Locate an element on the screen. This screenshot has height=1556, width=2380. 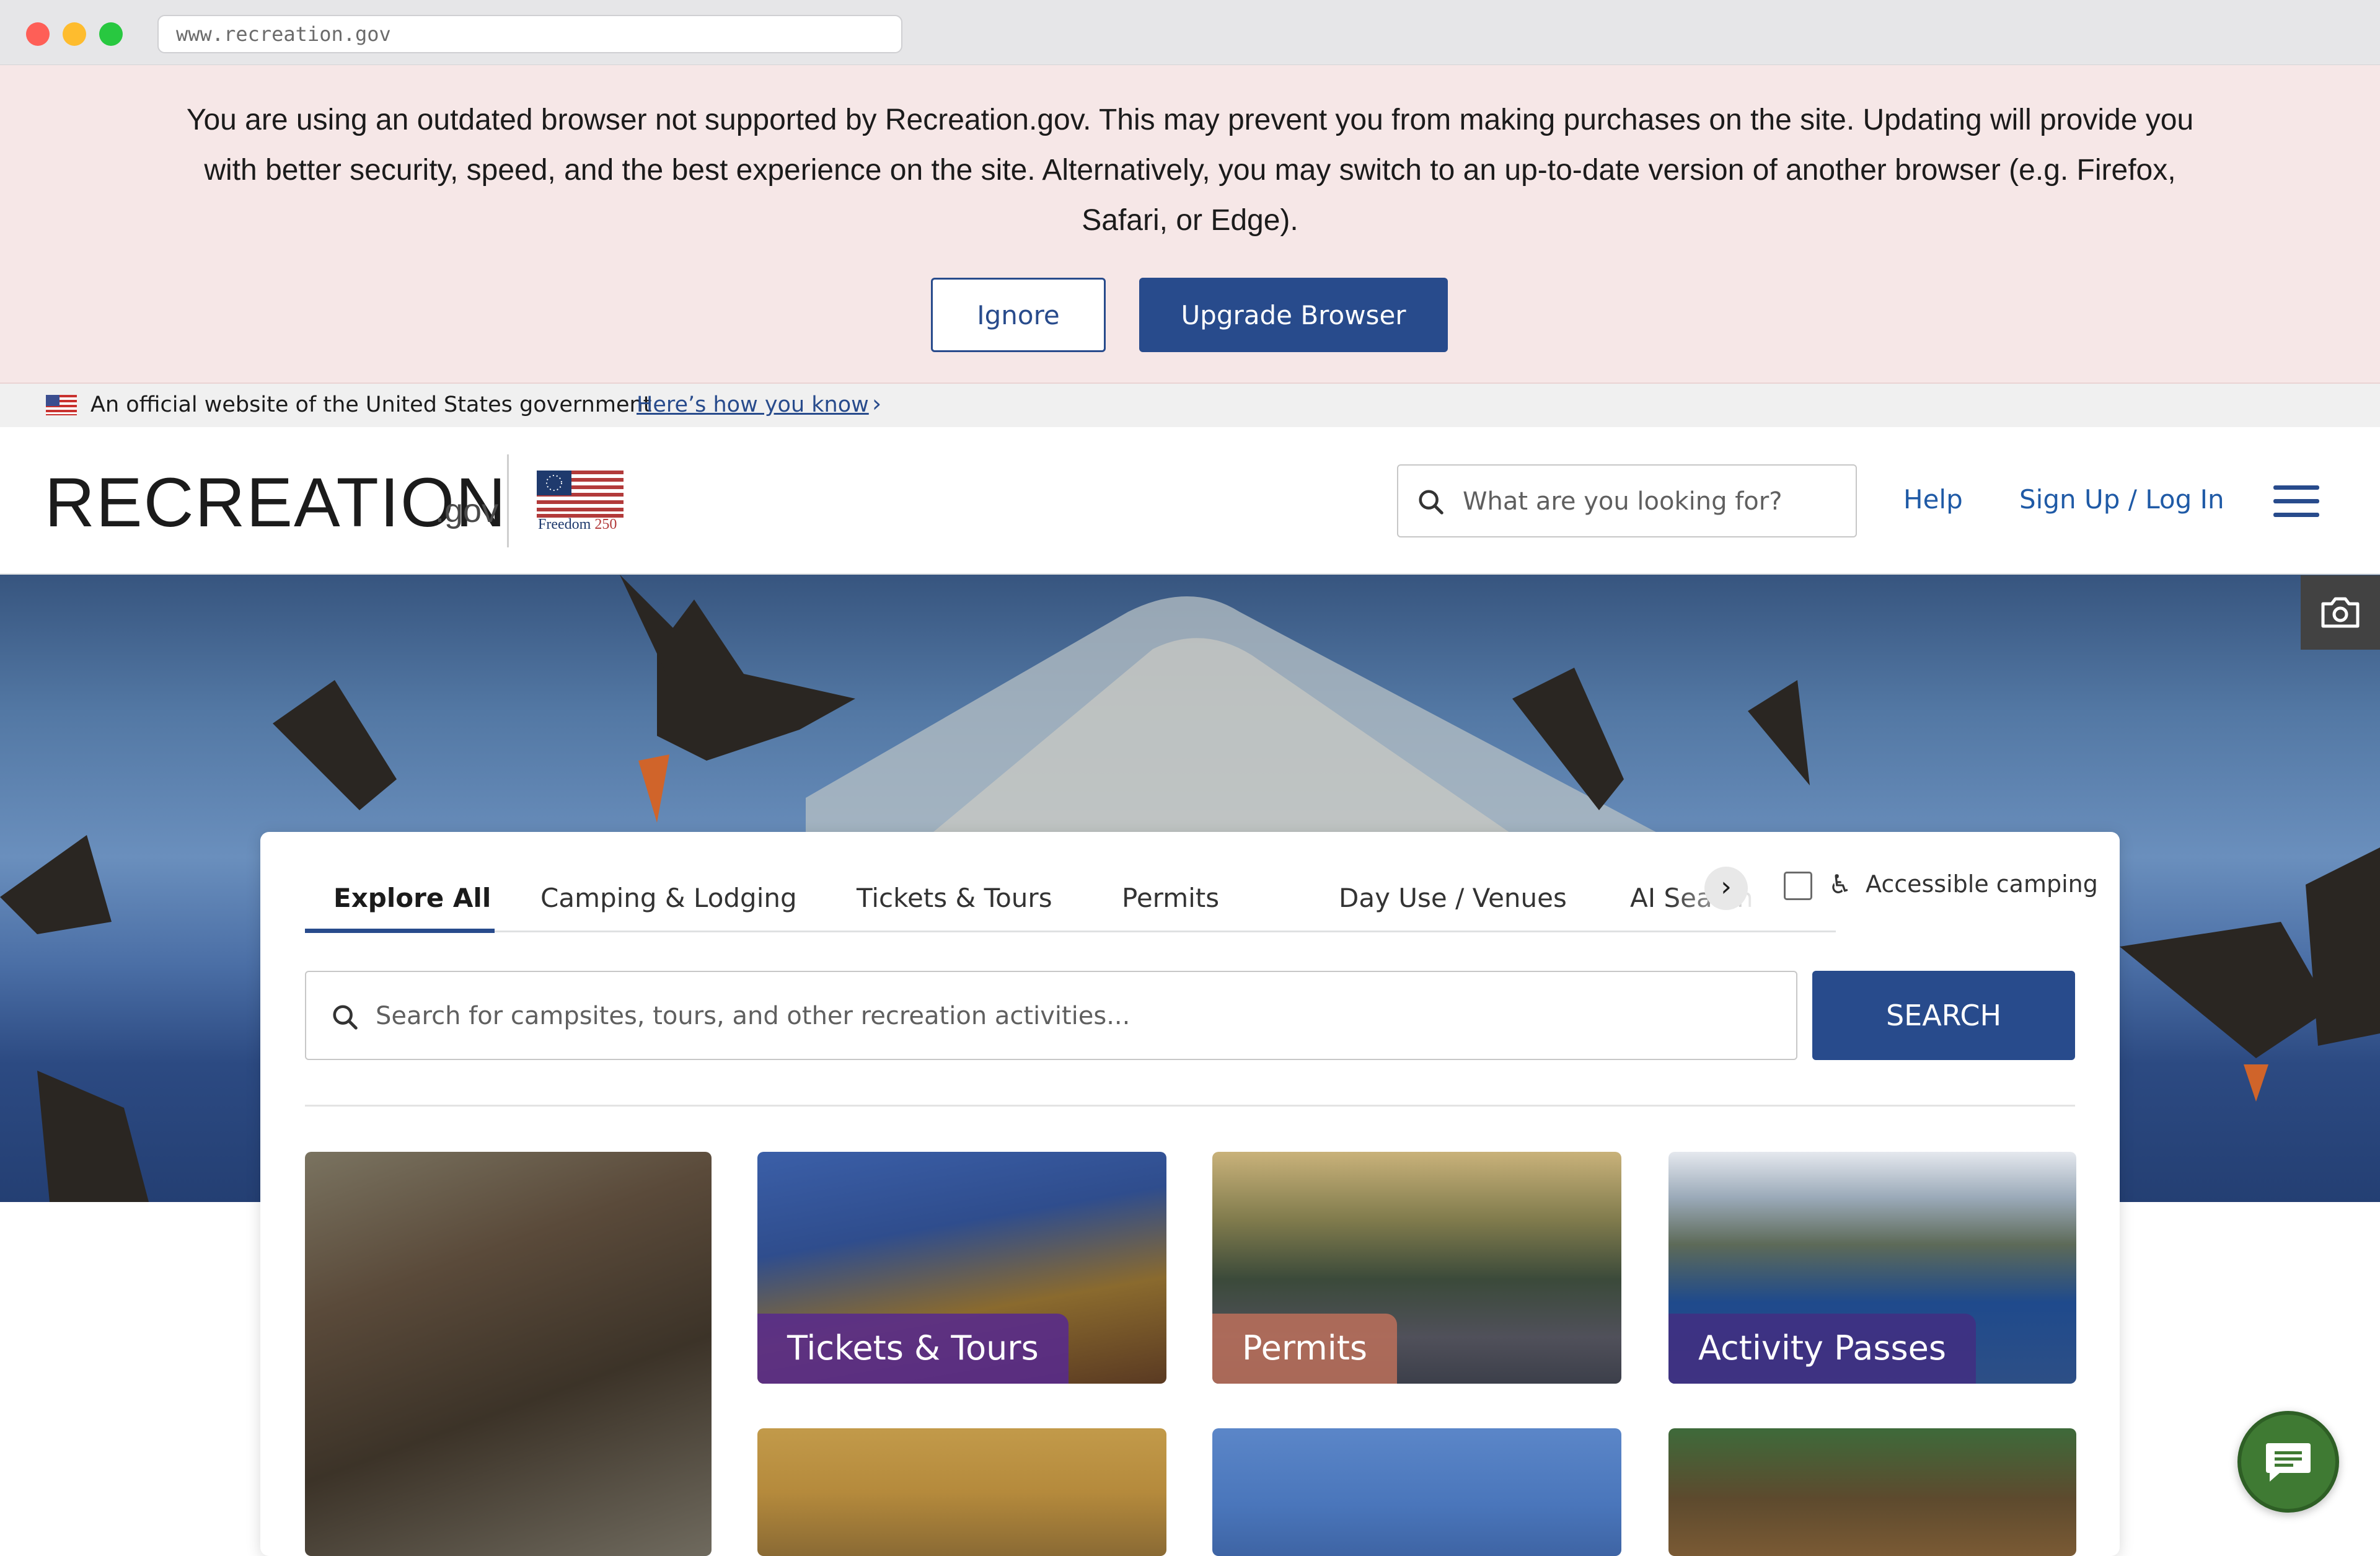
tab-permits: Permits is located at coordinates (1170, 898).